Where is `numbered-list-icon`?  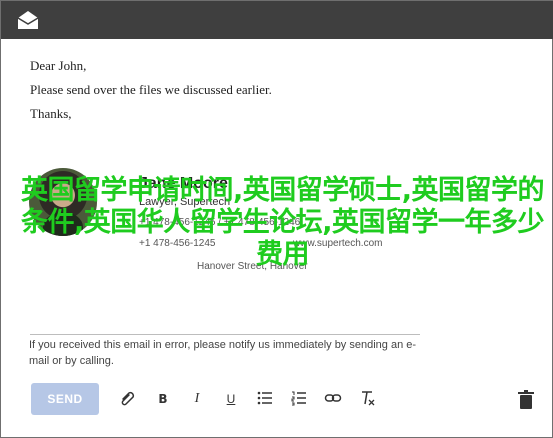
numbered-list-icon is located at coordinates (299, 399).